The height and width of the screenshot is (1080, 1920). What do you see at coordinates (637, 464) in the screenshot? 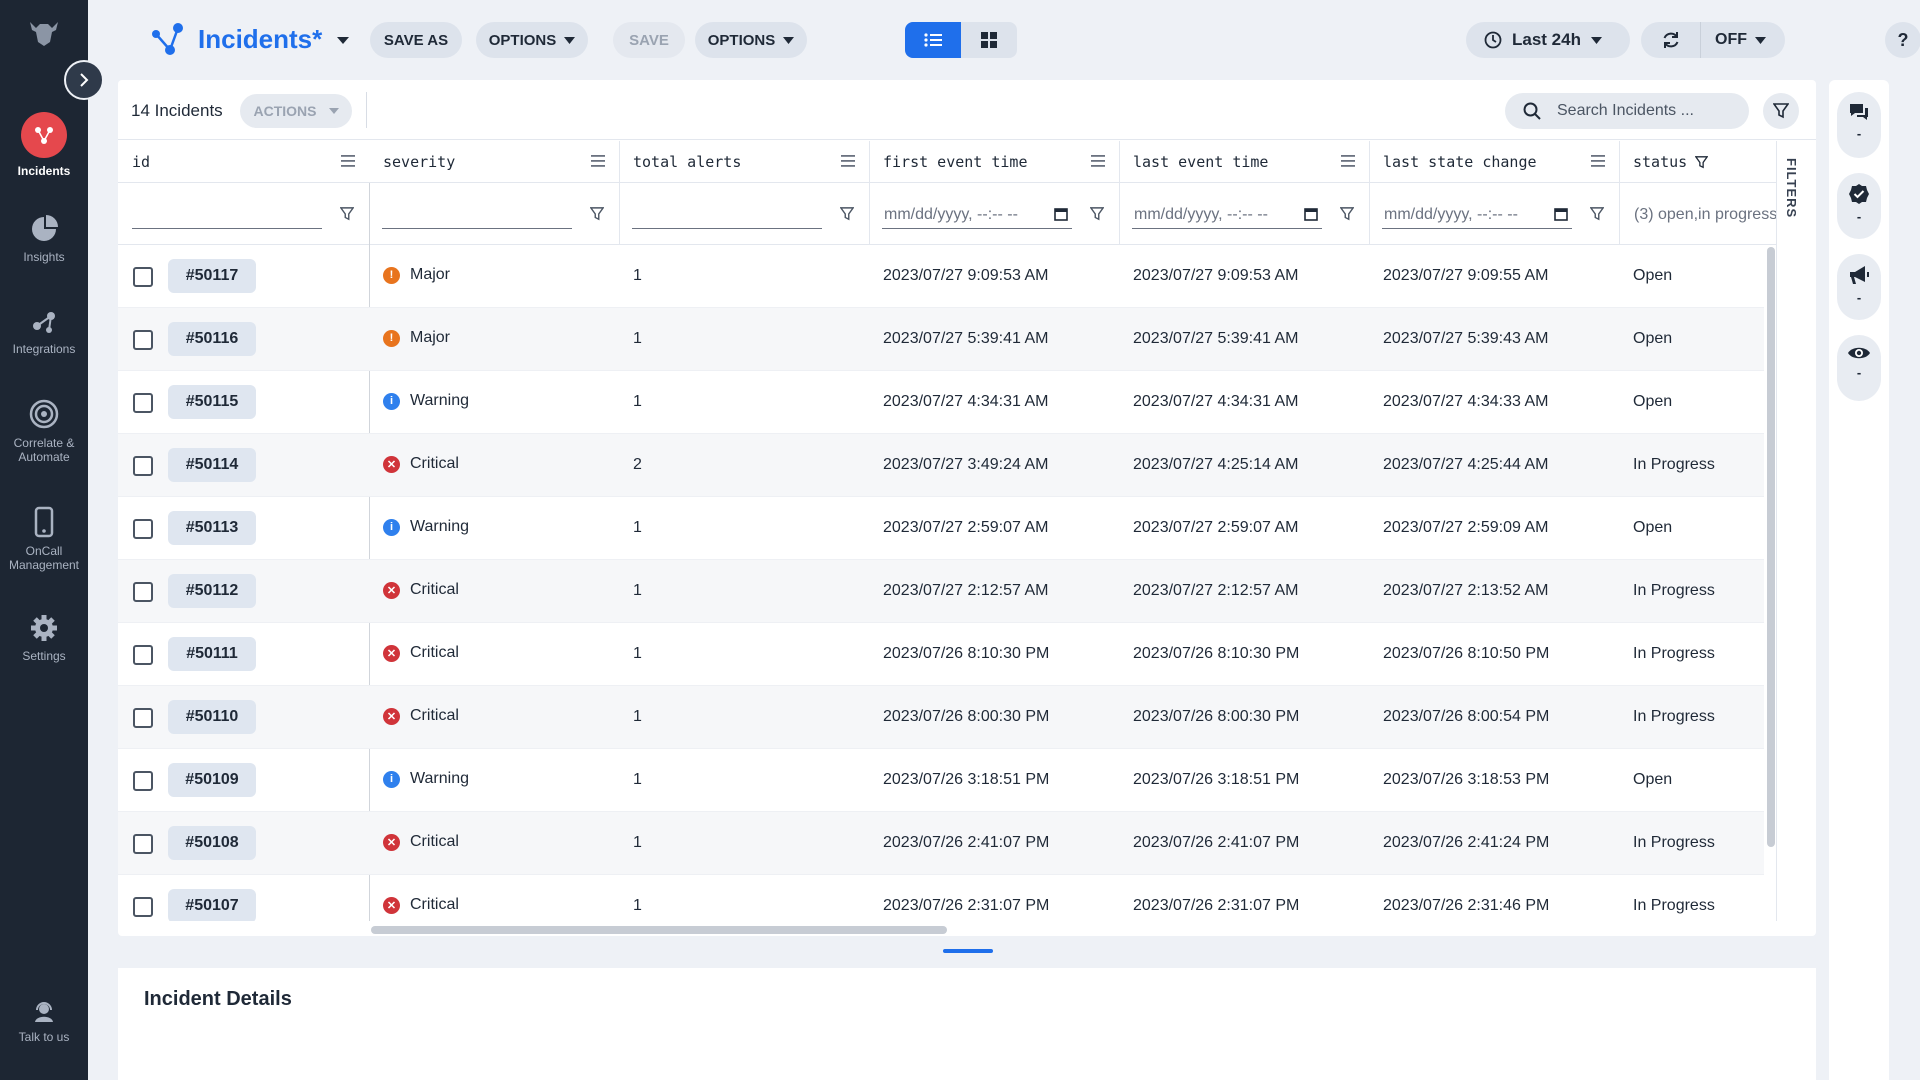
I see `total-alerts-cell: 2` at bounding box center [637, 464].